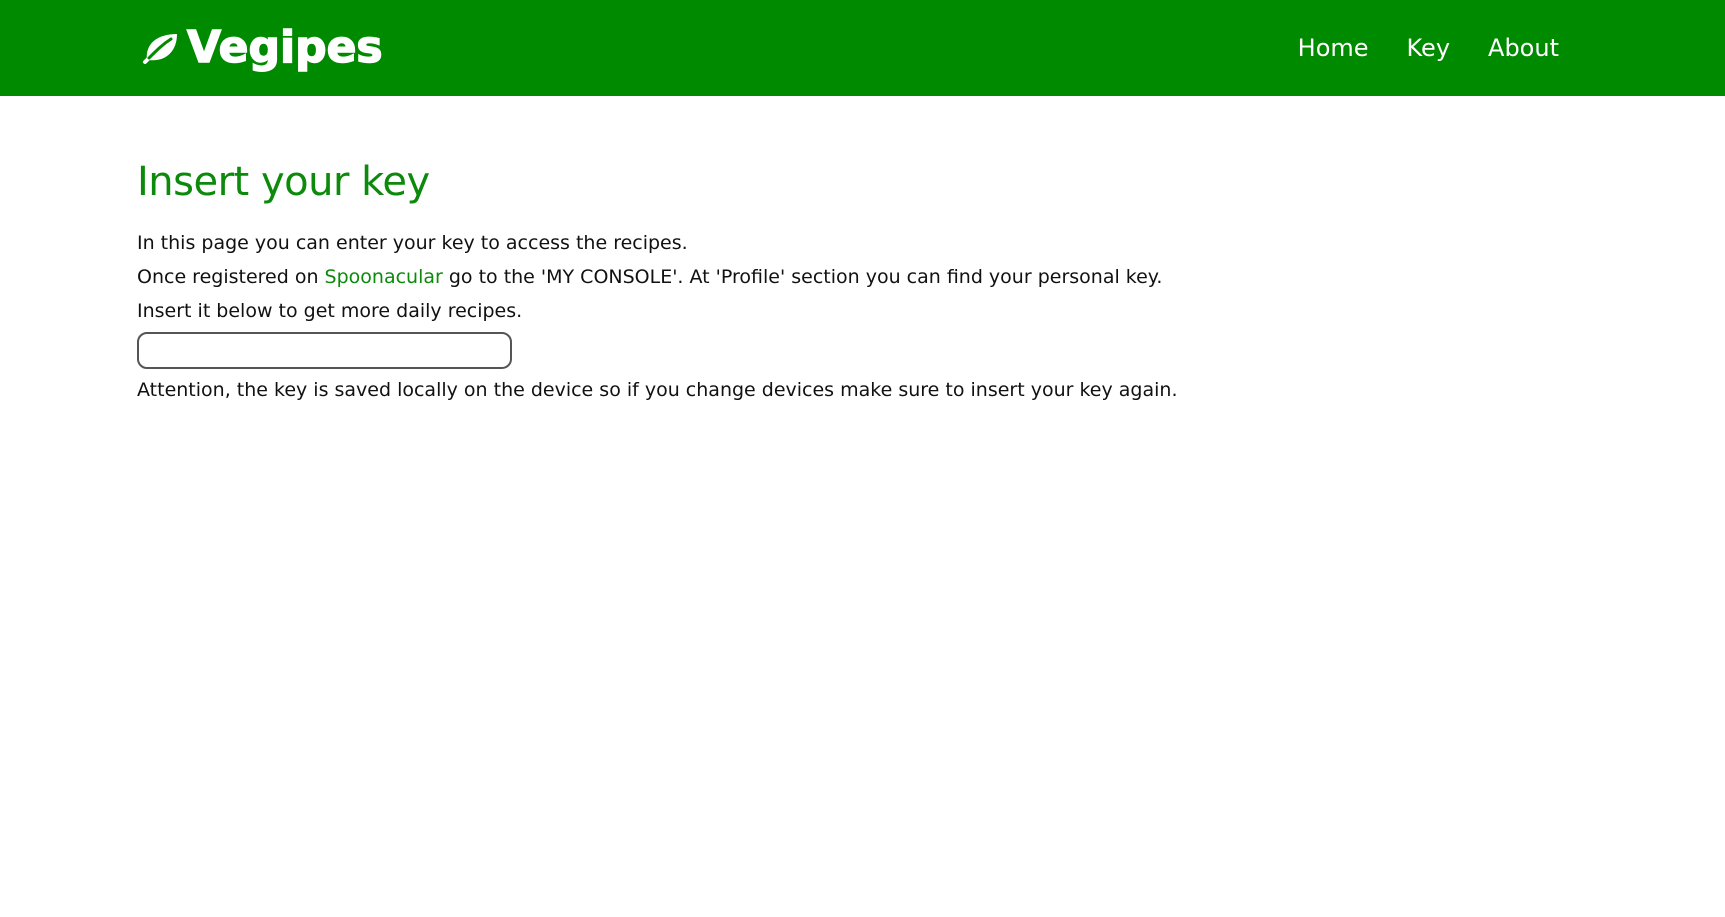 This screenshot has height=917, width=1725. I want to click on registration-text-before: Once registered on, so click(231, 277).